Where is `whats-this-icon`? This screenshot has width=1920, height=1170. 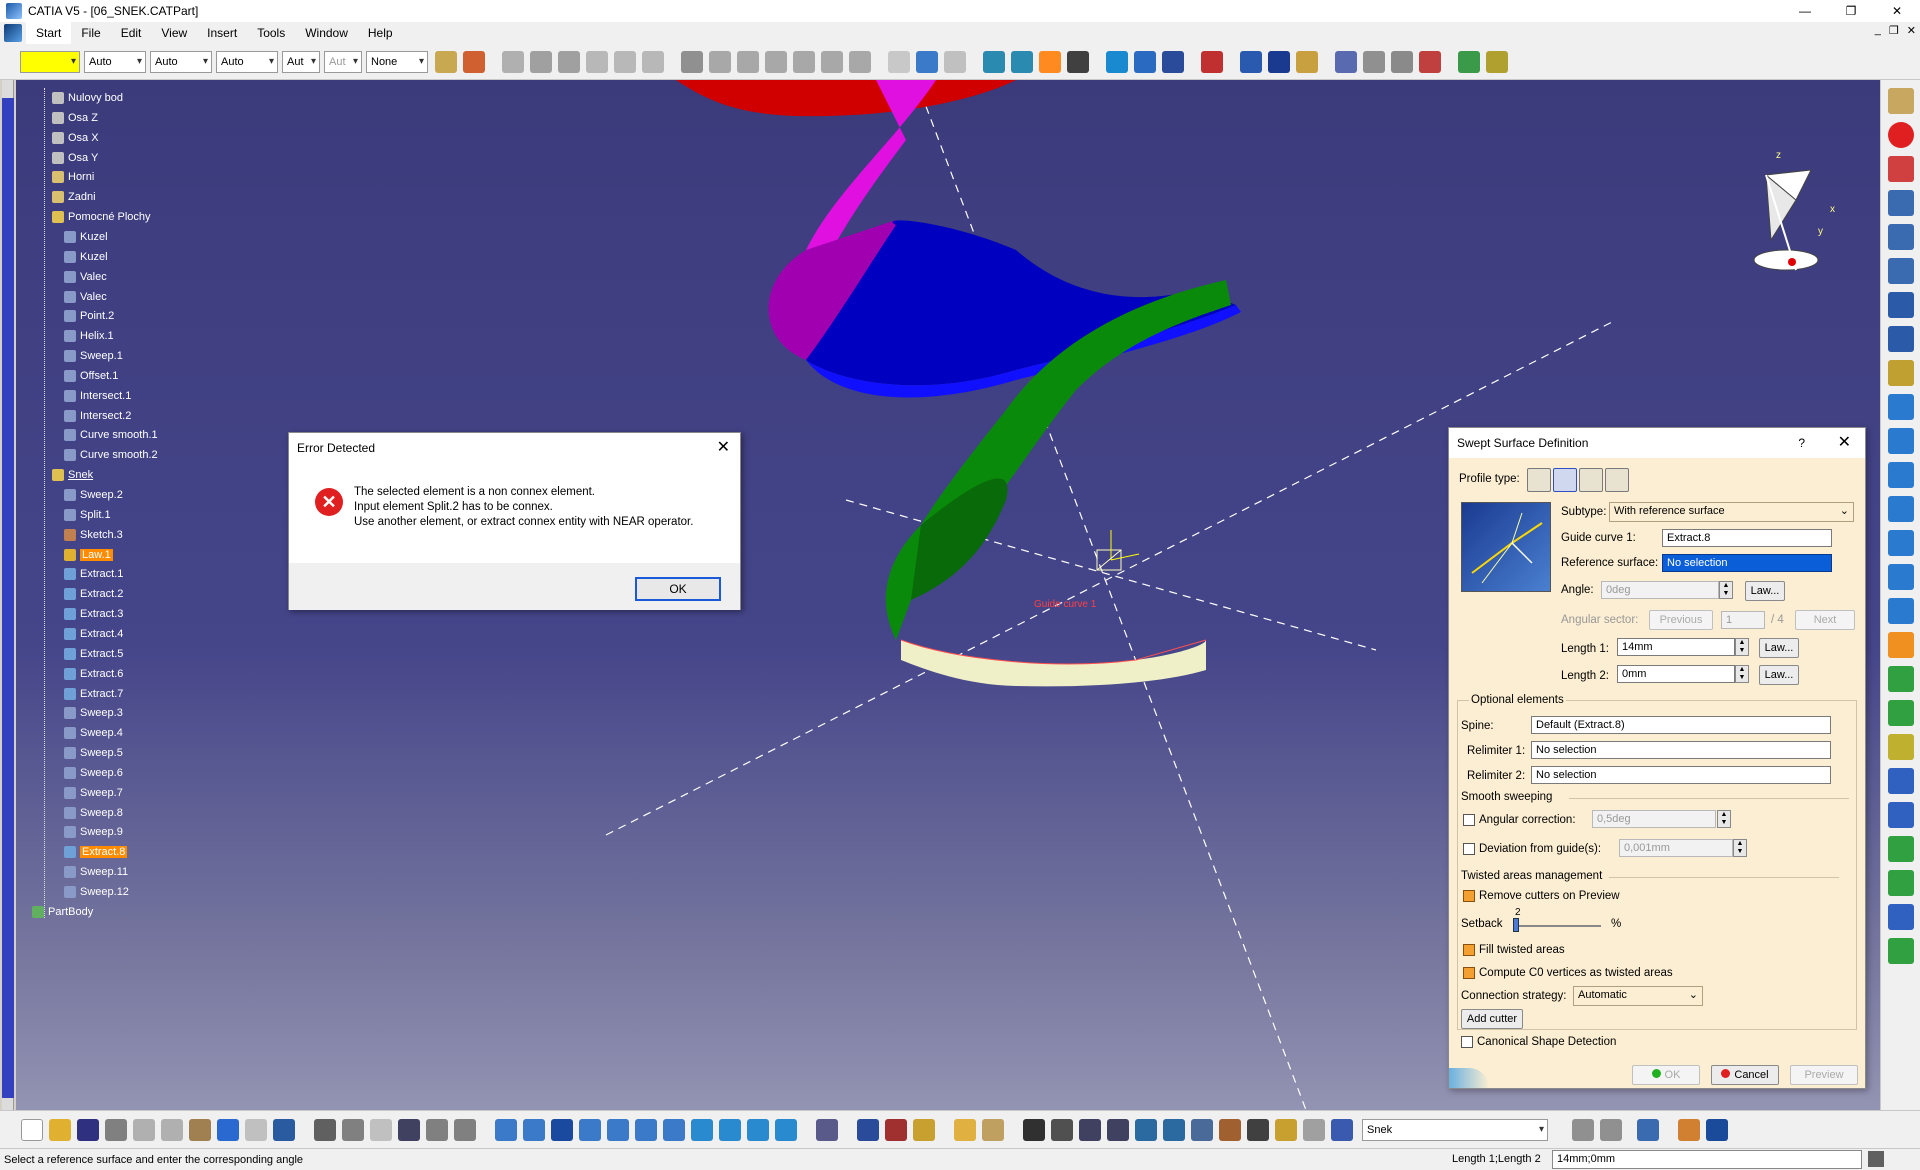
whats-this-icon is located at coordinates (284, 1129).